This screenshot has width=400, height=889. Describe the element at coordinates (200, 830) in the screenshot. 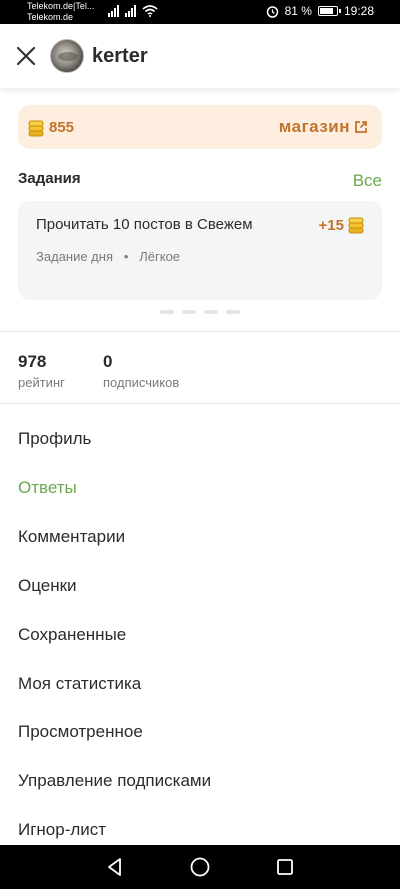

I see `menu-item-ignore-list: Игнор-лист` at that location.